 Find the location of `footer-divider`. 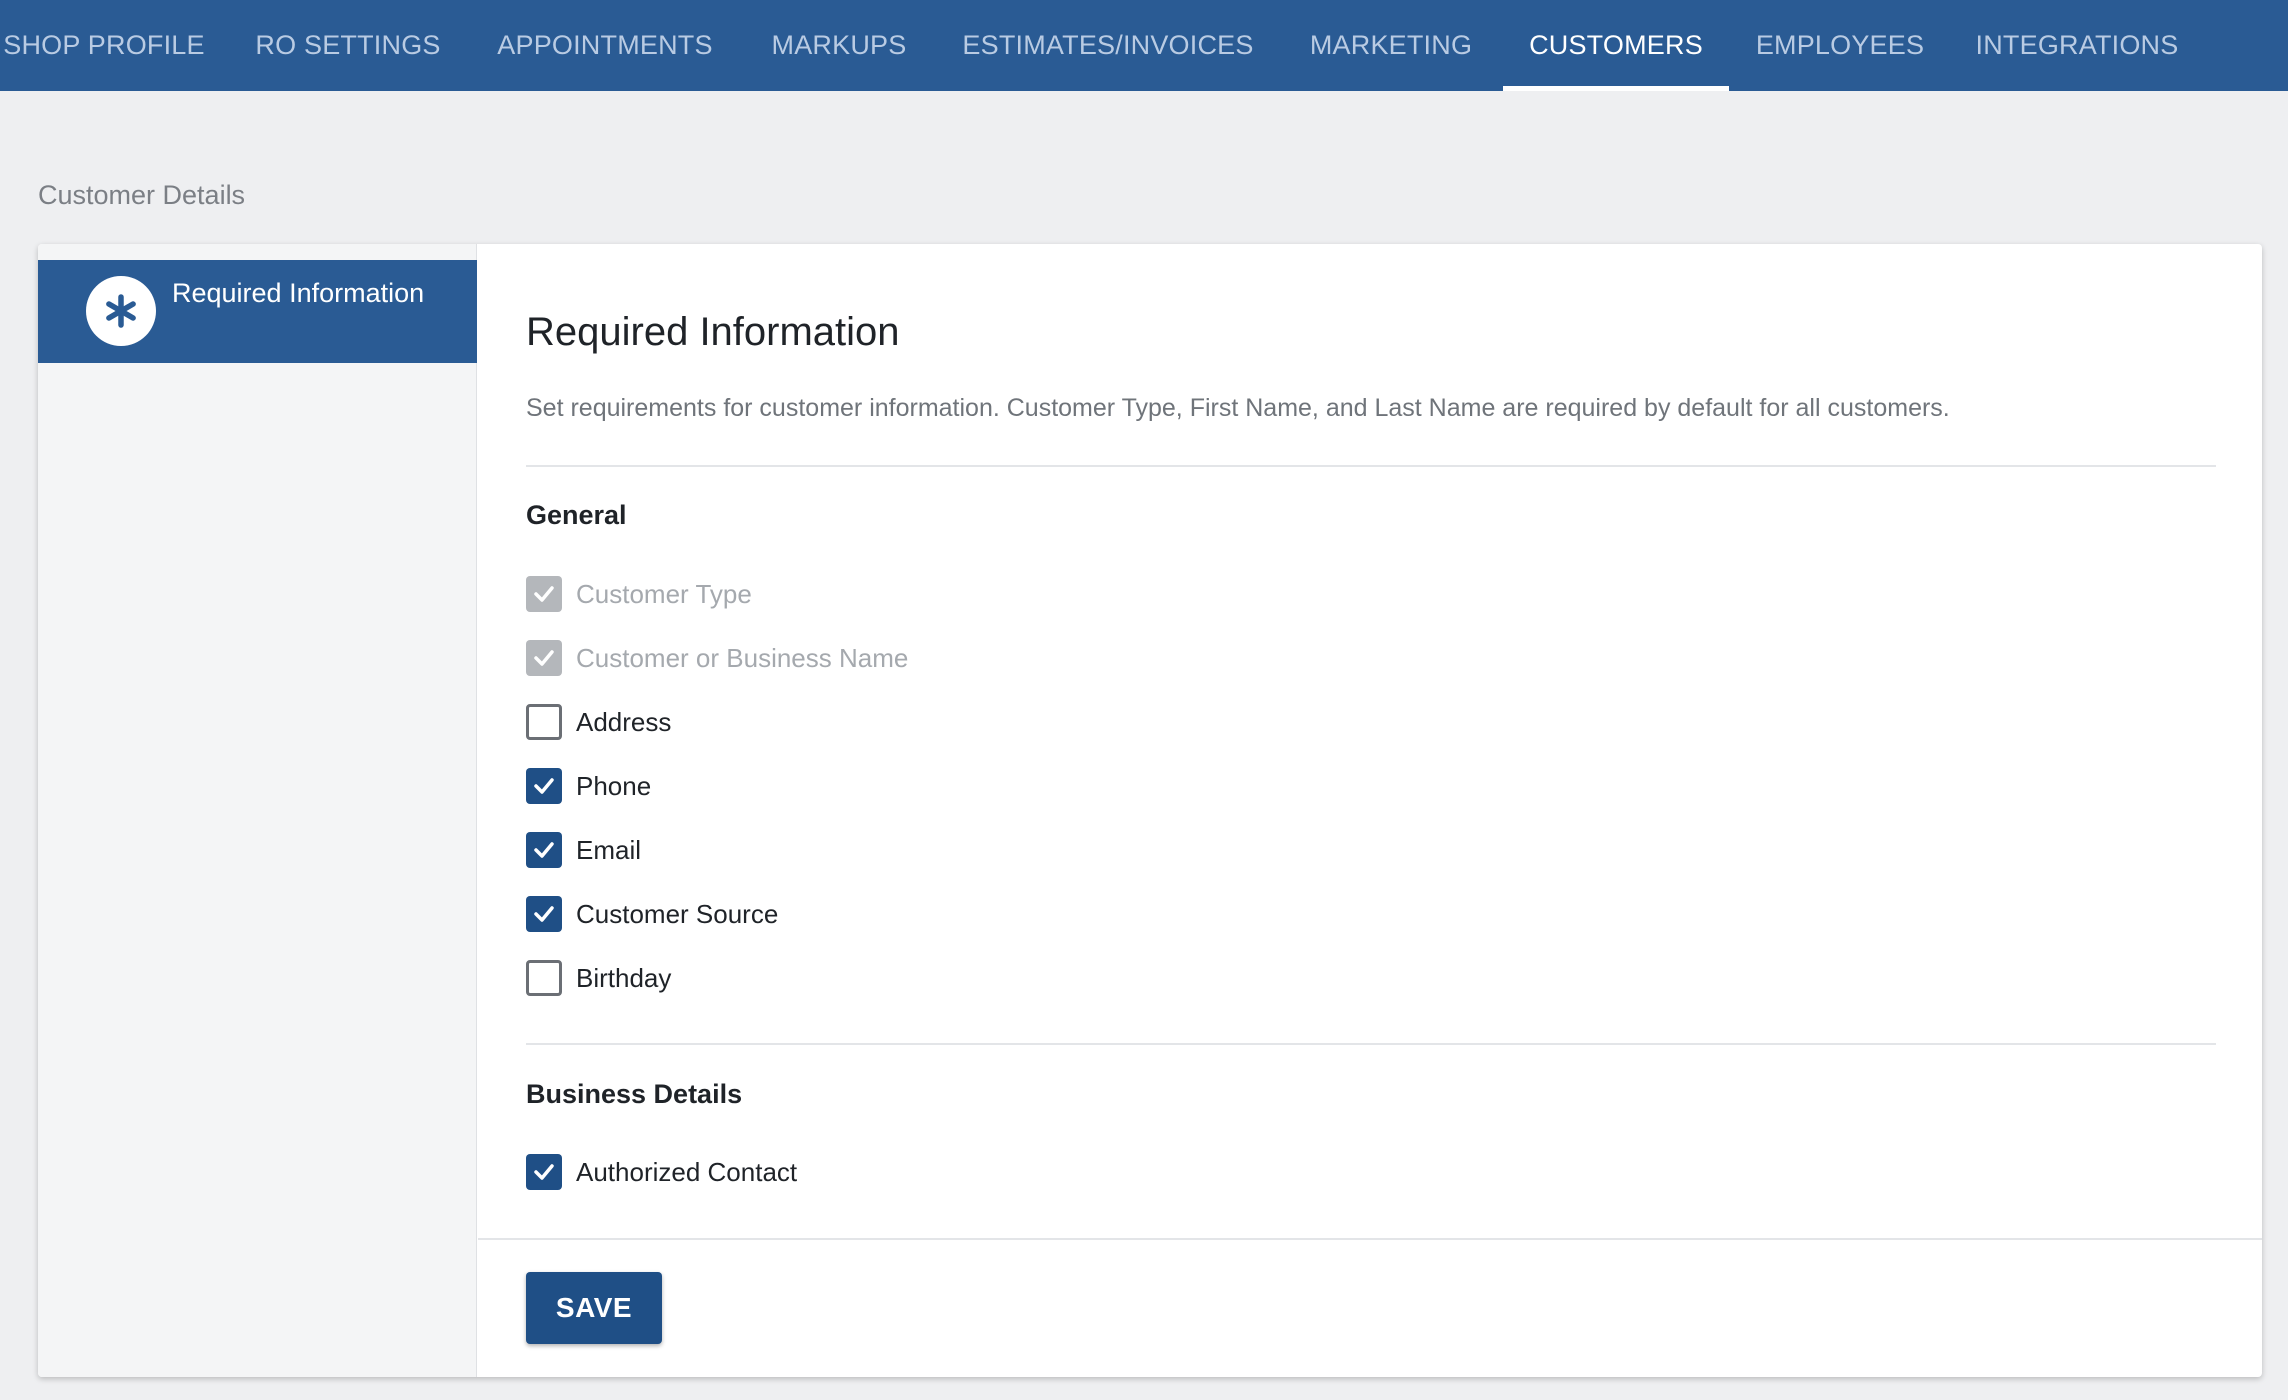

footer-divider is located at coordinates (1370, 1239).